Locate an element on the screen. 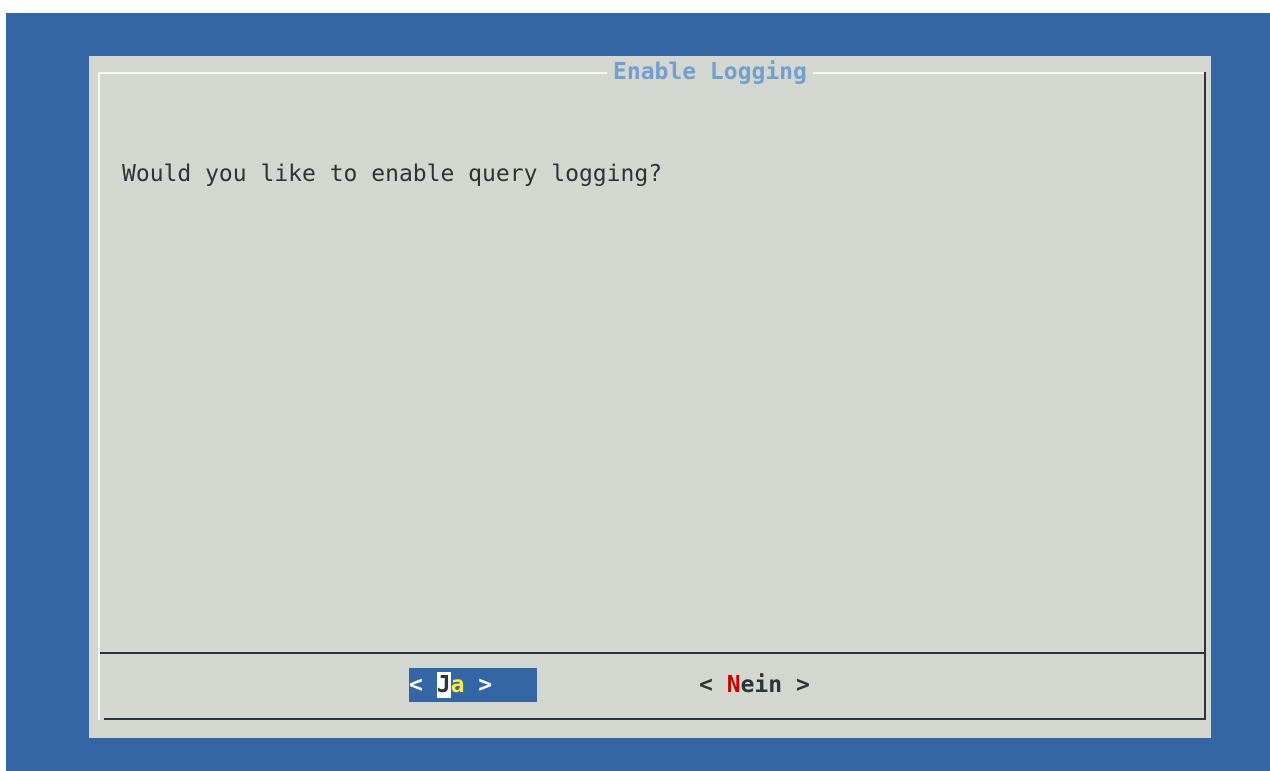 The height and width of the screenshot is (771, 1270). no-button-label: ein is located at coordinates (761, 685).